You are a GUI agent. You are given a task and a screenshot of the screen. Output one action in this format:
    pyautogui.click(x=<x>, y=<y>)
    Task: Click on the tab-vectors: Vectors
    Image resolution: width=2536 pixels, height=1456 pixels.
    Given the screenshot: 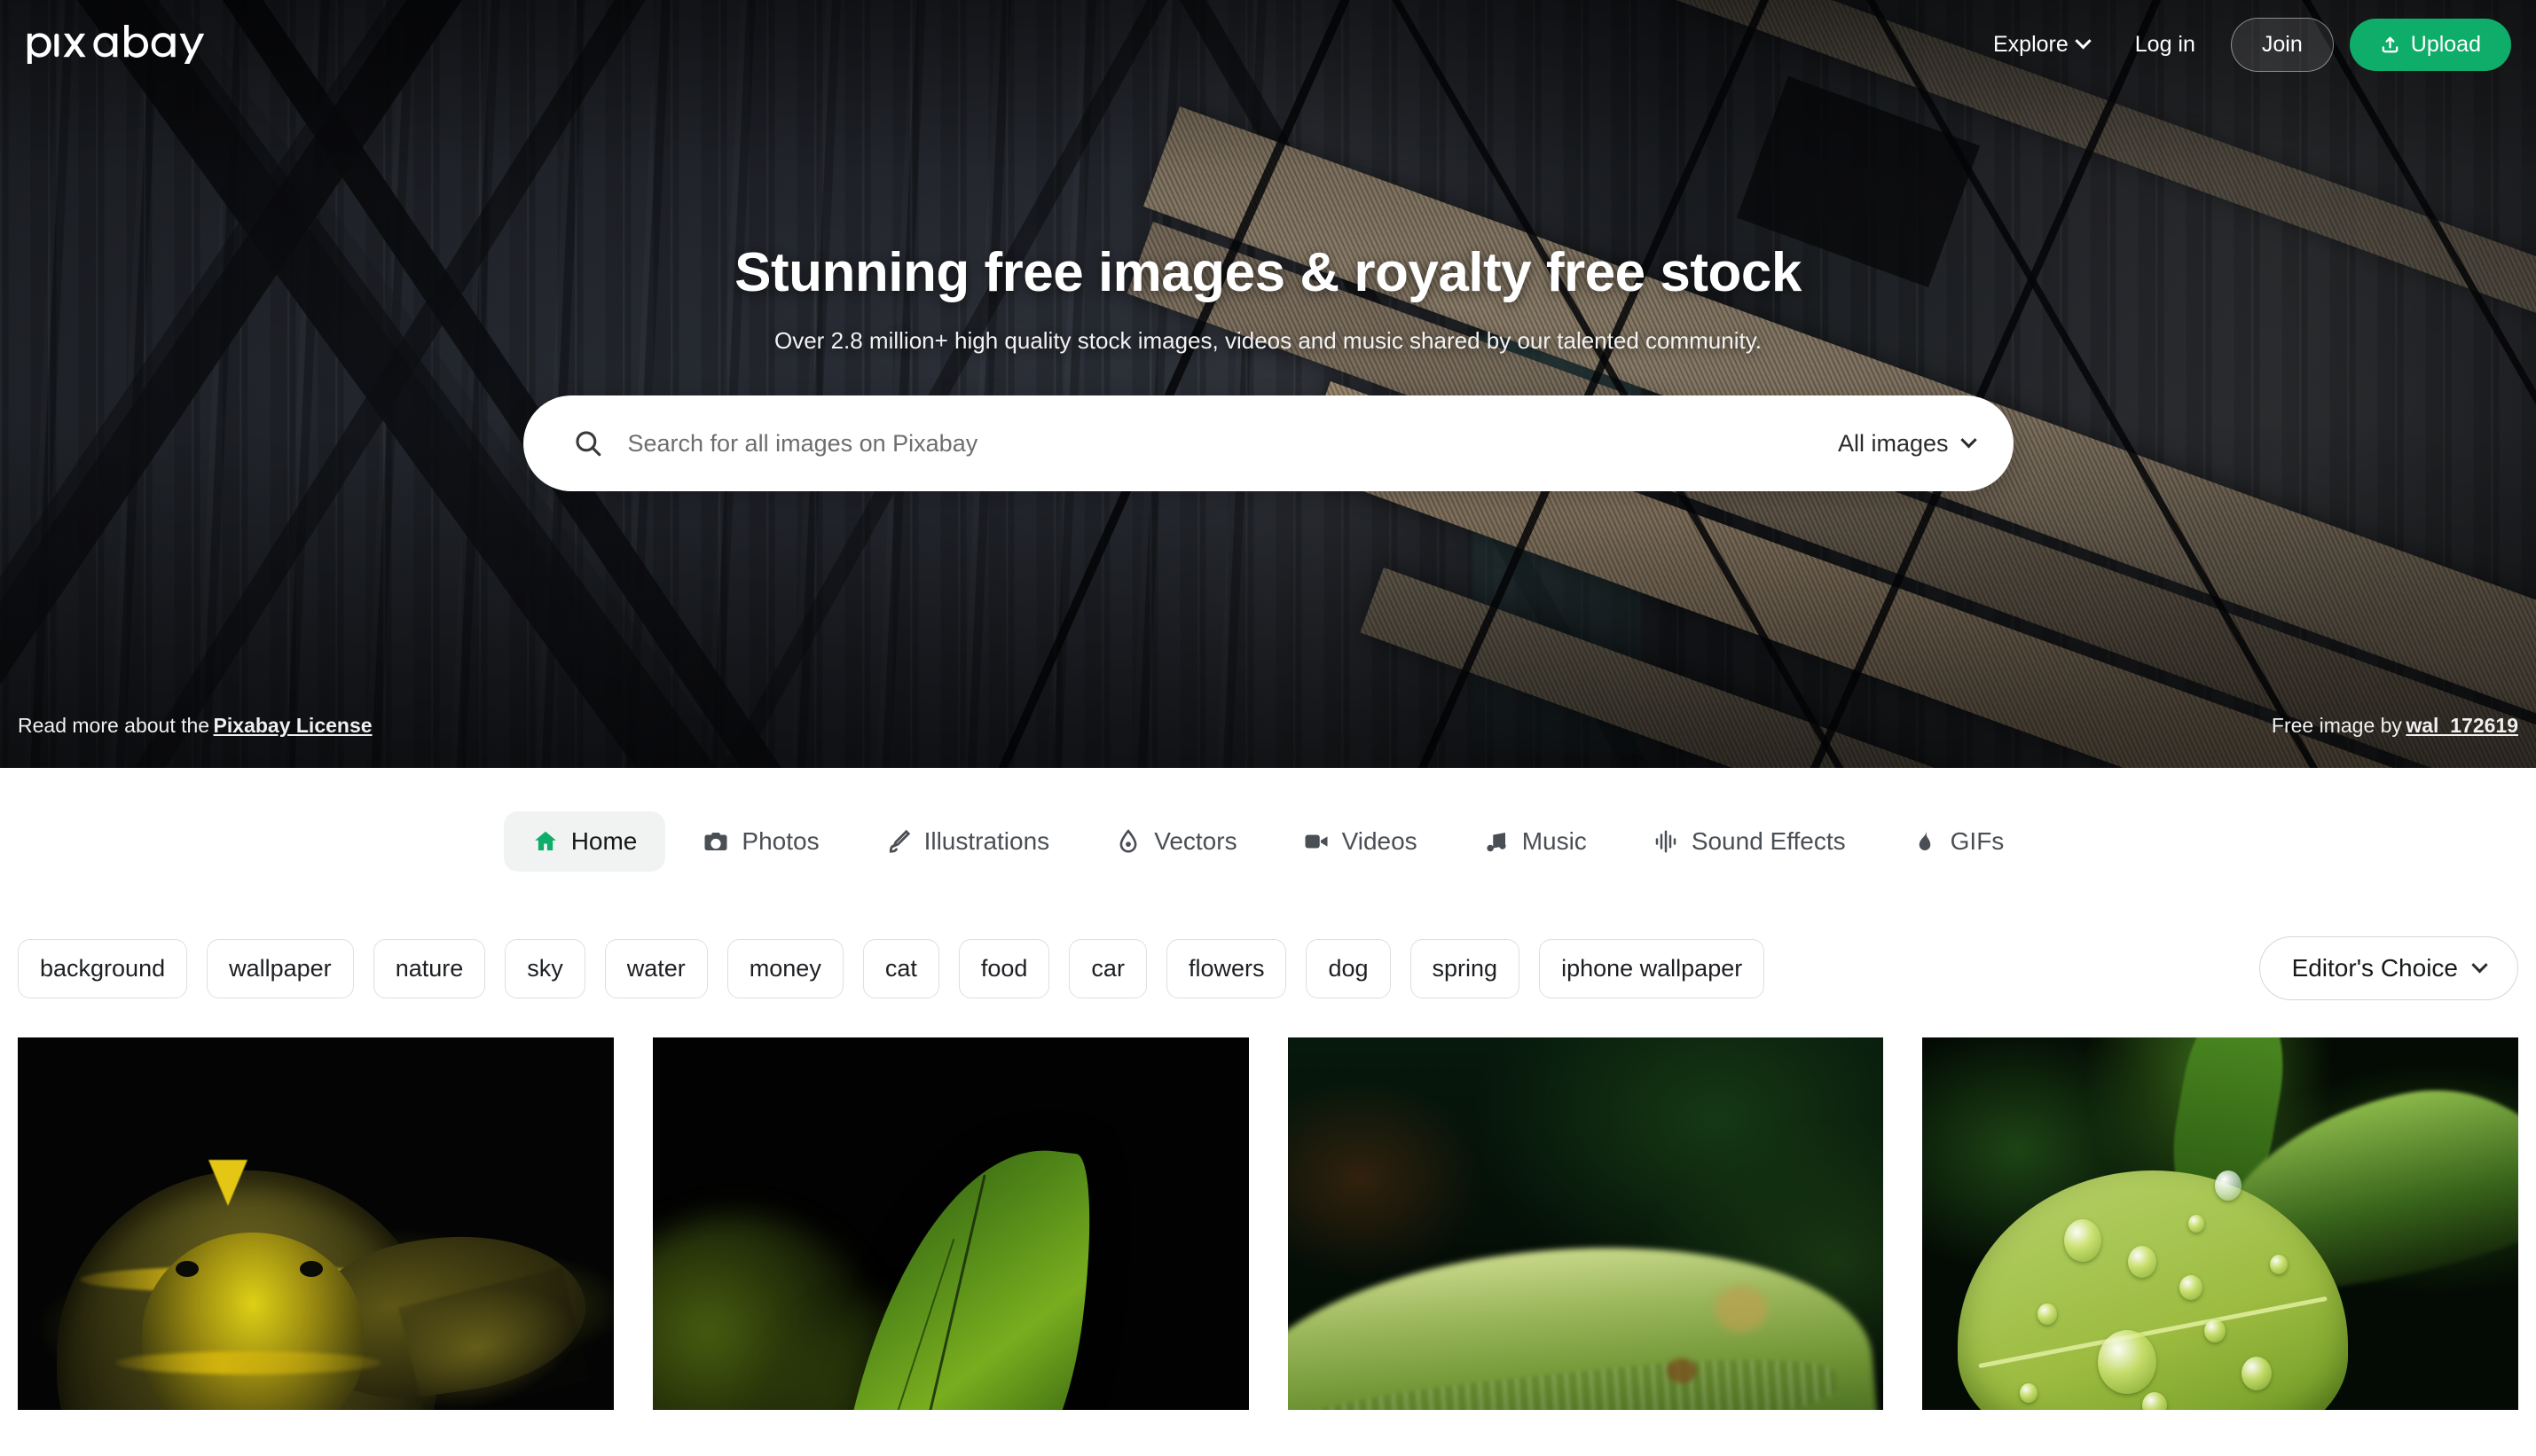 What is the action you would take?
    pyautogui.click(x=1176, y=841)
    